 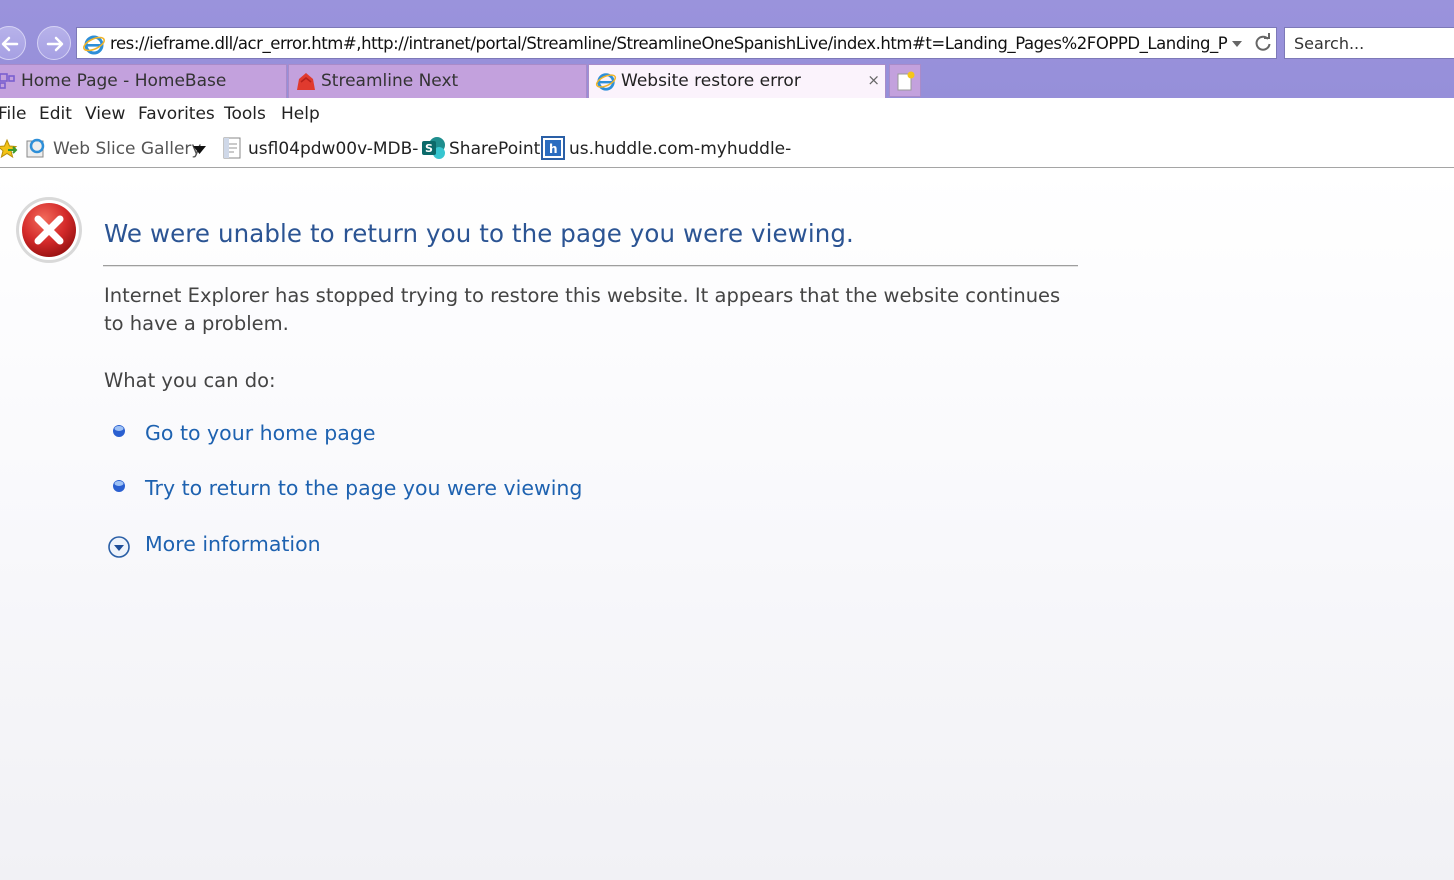 I want to click on homebase-icon, so click(x=7, y=81).